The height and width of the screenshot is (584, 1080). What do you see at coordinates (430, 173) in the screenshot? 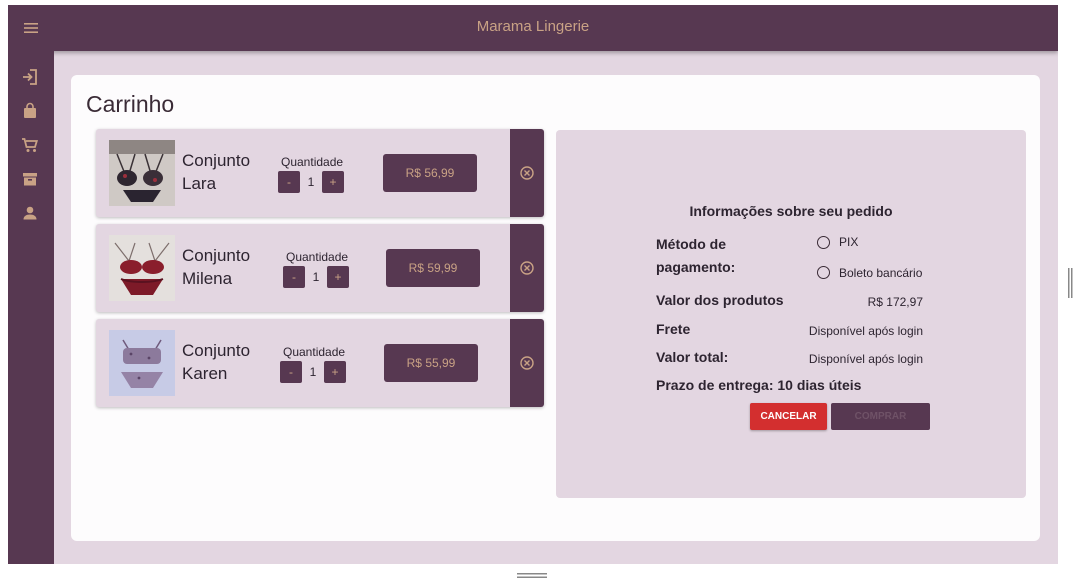
I see `price-button: R$ 56,99` at bounding box center [430, 173].